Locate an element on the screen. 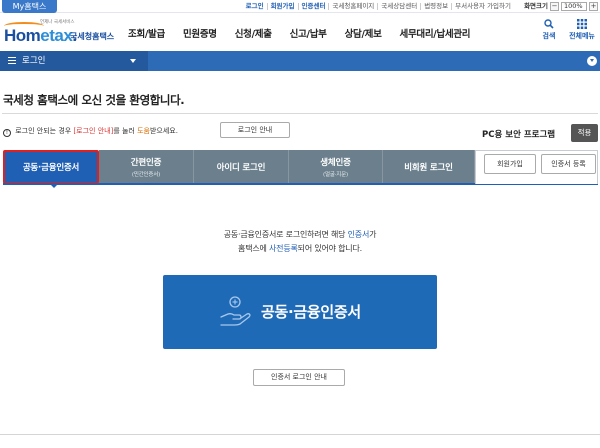 This screenshot has height=448, width=600. cert-center-link: 인증센터 is located at coordinates (313, 6).